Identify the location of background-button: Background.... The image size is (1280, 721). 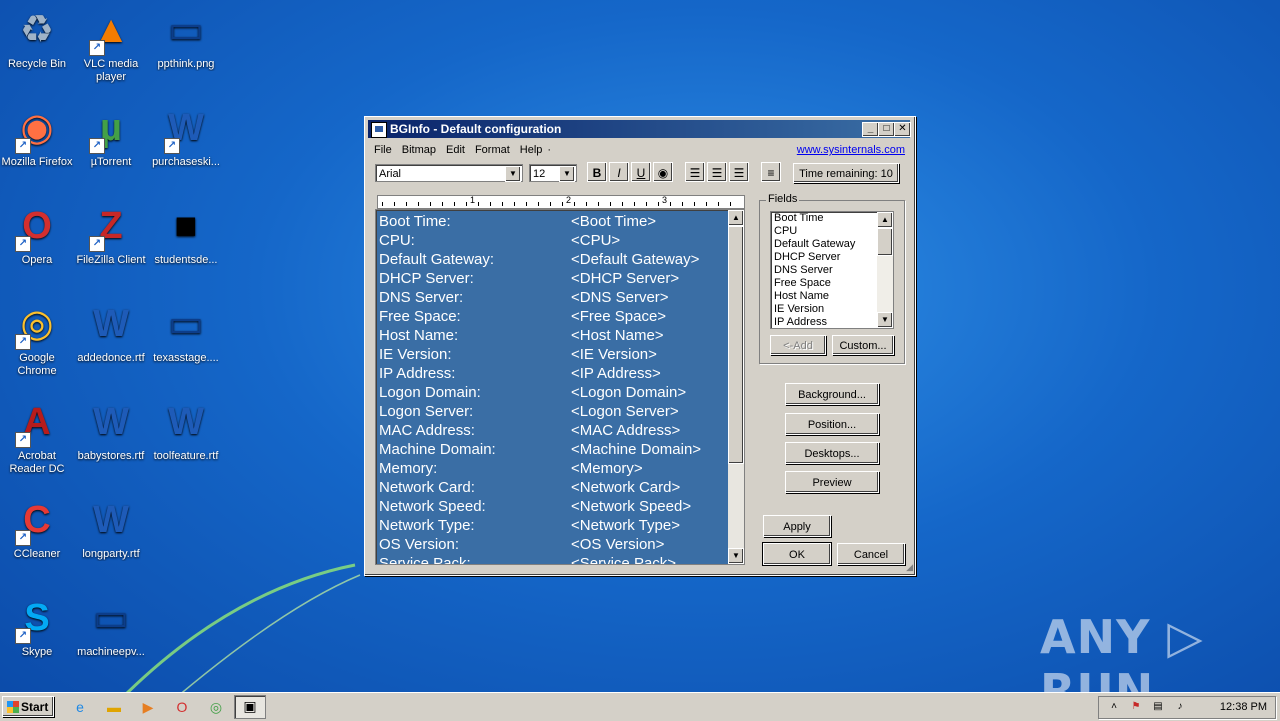
(832, 394).